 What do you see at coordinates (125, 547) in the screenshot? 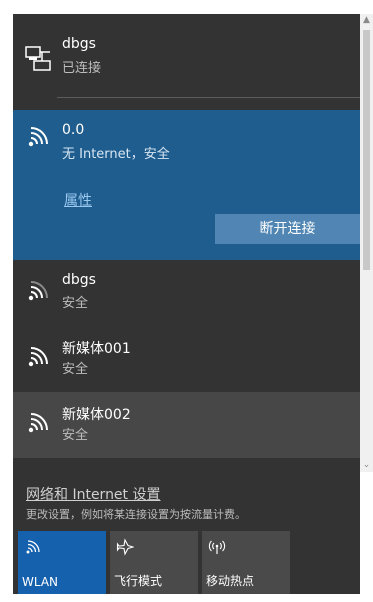
I see `airplane-icon` at bounding box center [125, 547].